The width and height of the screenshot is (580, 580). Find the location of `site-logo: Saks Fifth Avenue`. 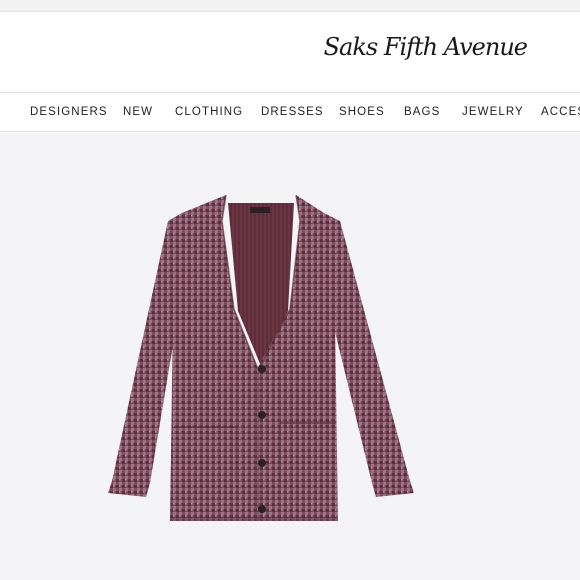

site-logo: Saks Fifth Avenue is located at coordinates (426, 47).